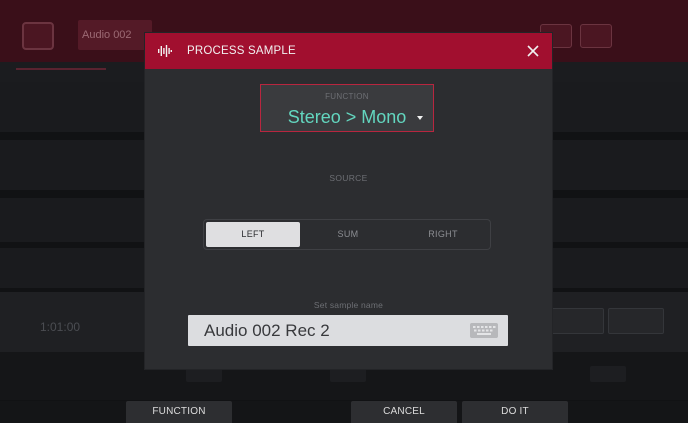 This screenshot has height=423, width=688. What do you see at coordinates (348, 178) in the screenshot?
I see `source-label: SOURCE` at bounding box center [348, 178].